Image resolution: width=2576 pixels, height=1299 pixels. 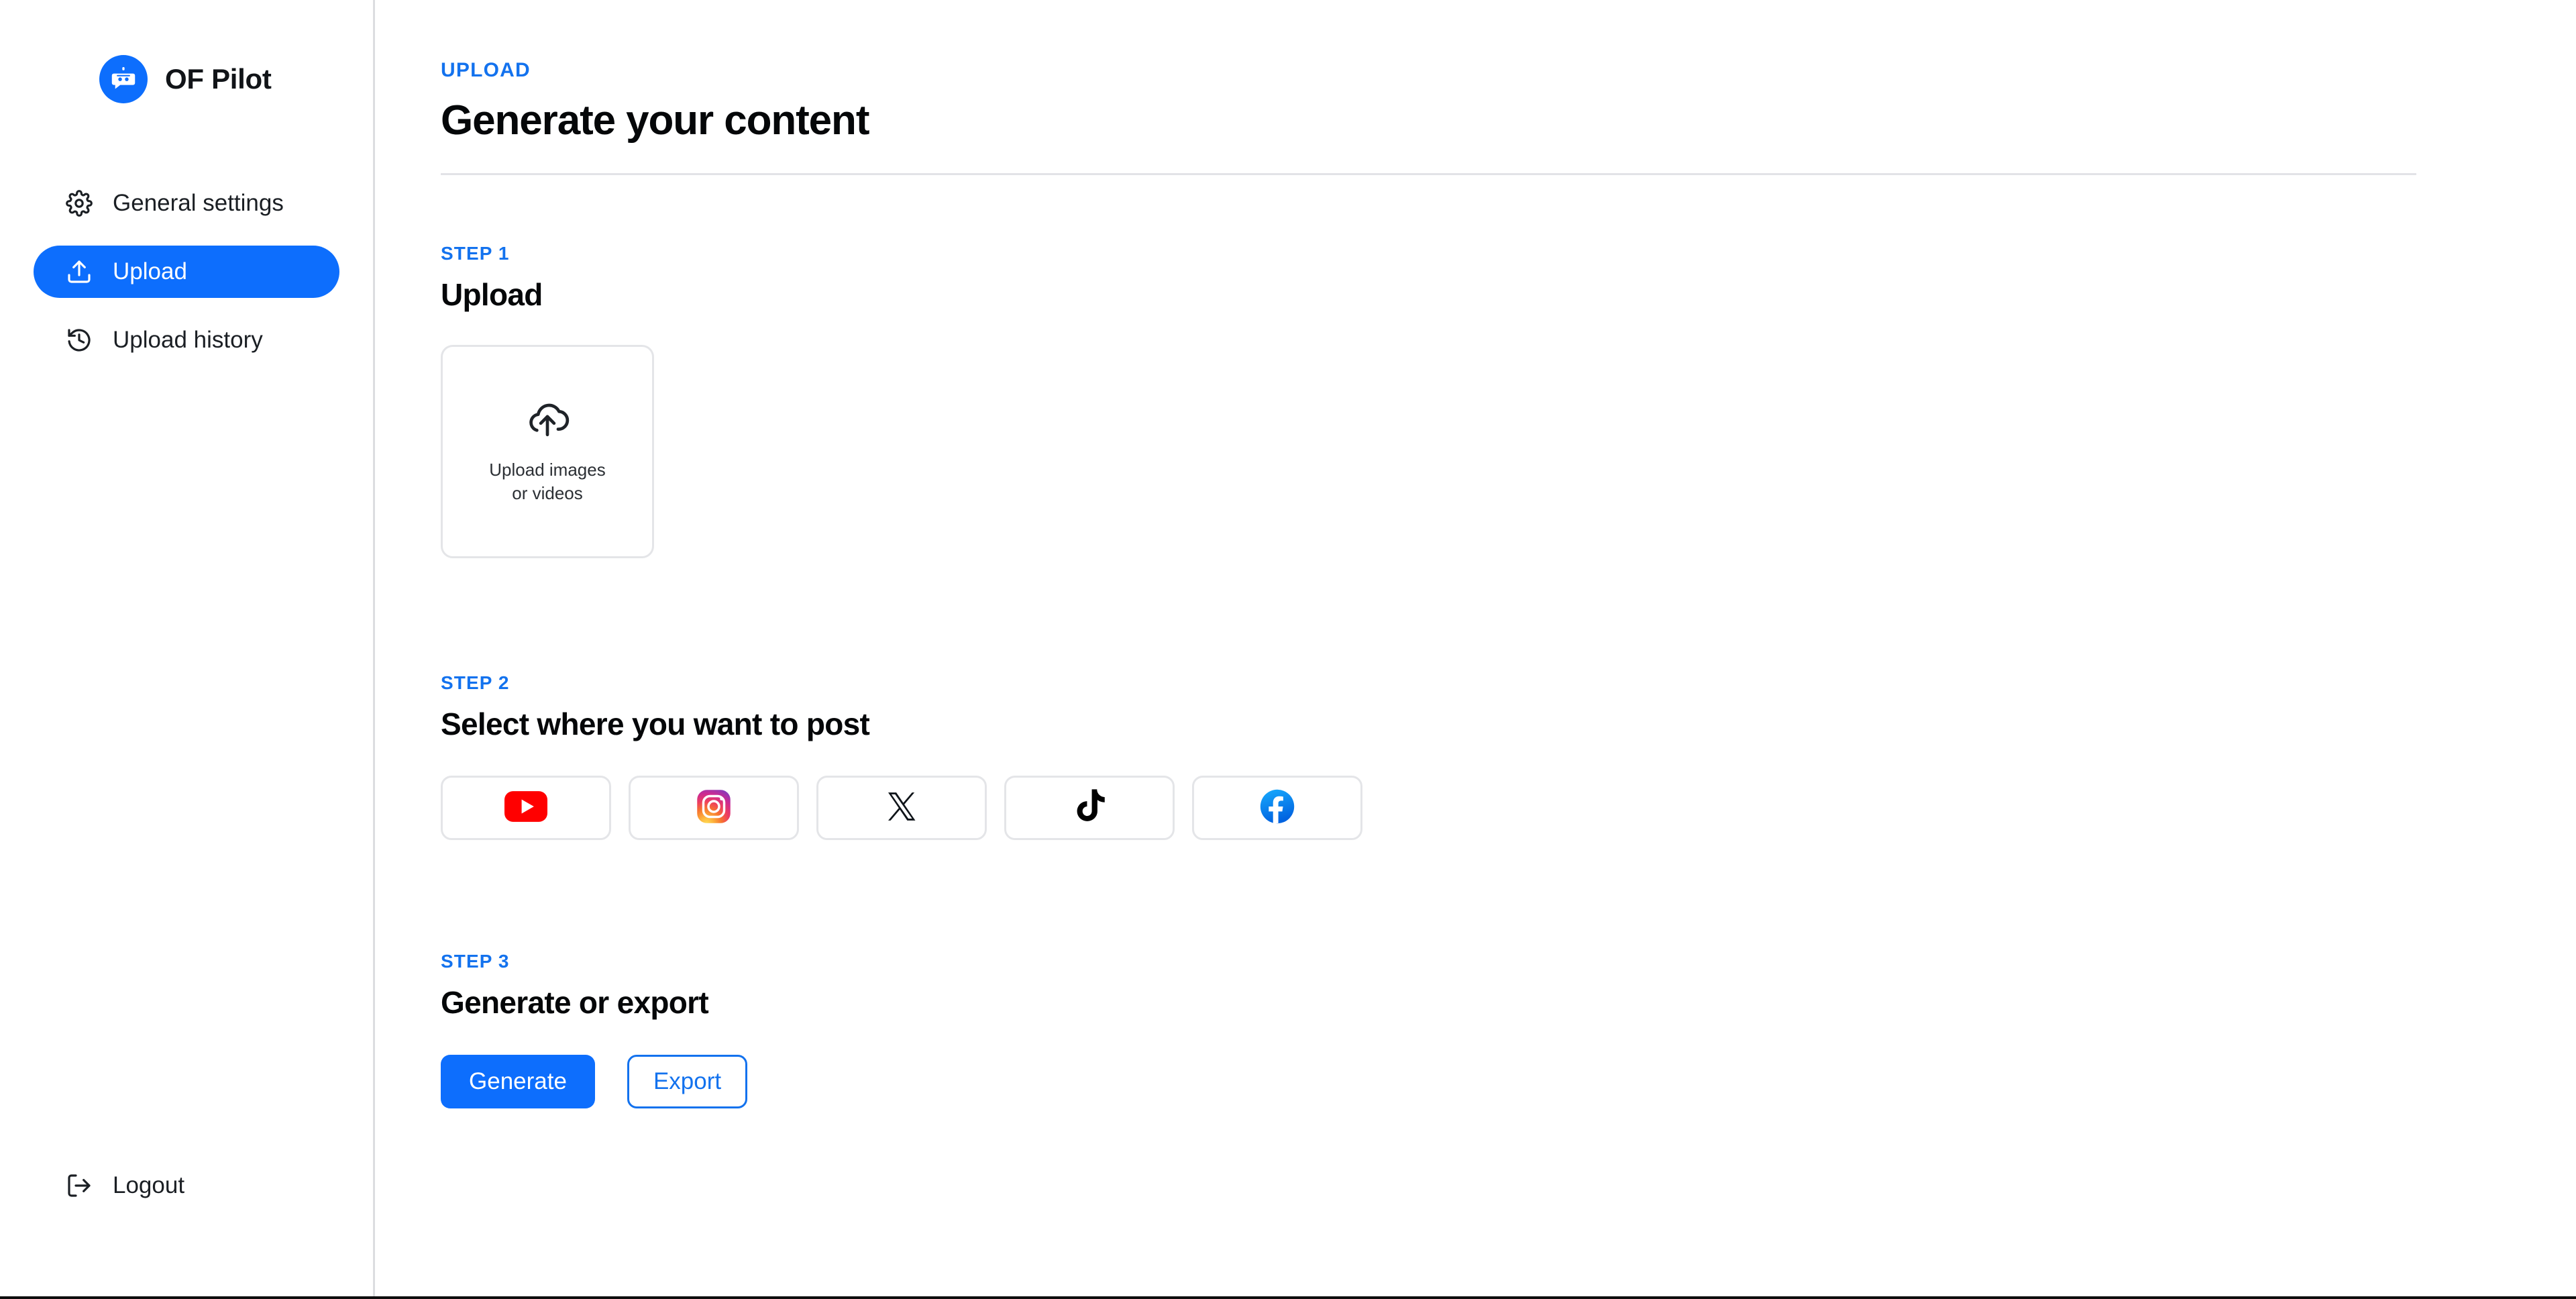 What do you see at coordinates (575, 1002) in the screenshot?
I see `step-3-title: Generate or export` at bounding box center [575, 1002].